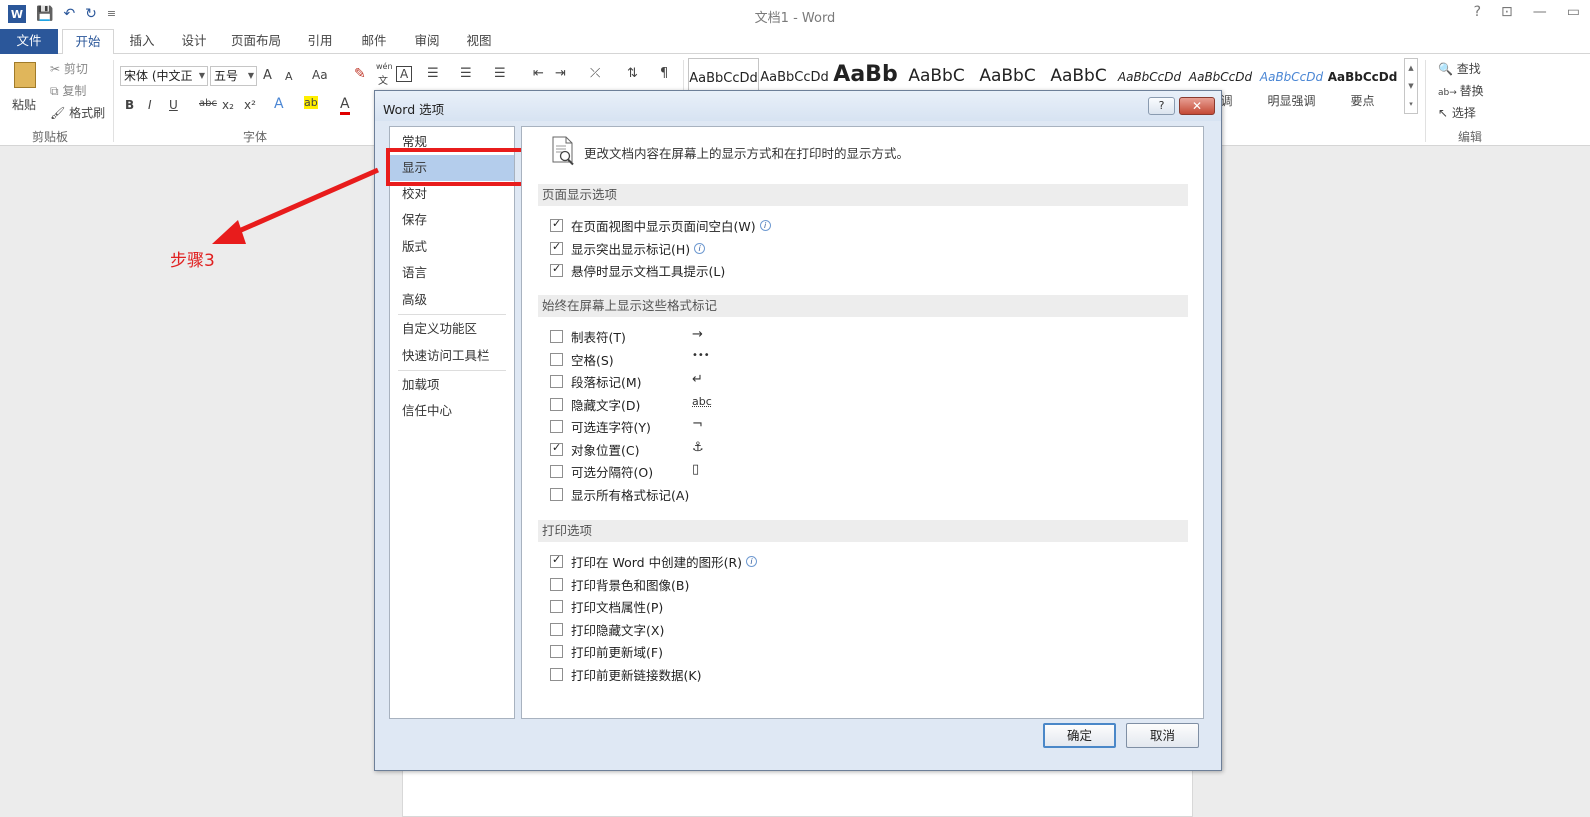  I want to click on clear-format-icon: ✎, so click(360, 74).